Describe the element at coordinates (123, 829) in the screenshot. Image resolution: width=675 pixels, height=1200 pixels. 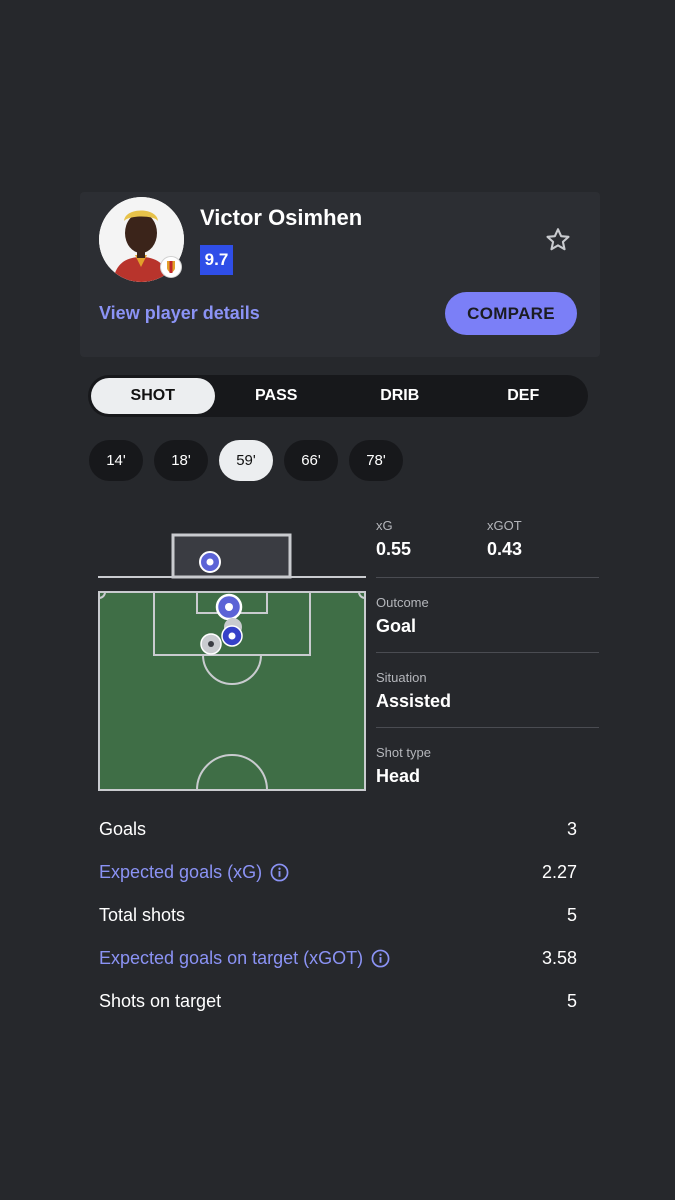
I see `summary-label: Goals` at that location.